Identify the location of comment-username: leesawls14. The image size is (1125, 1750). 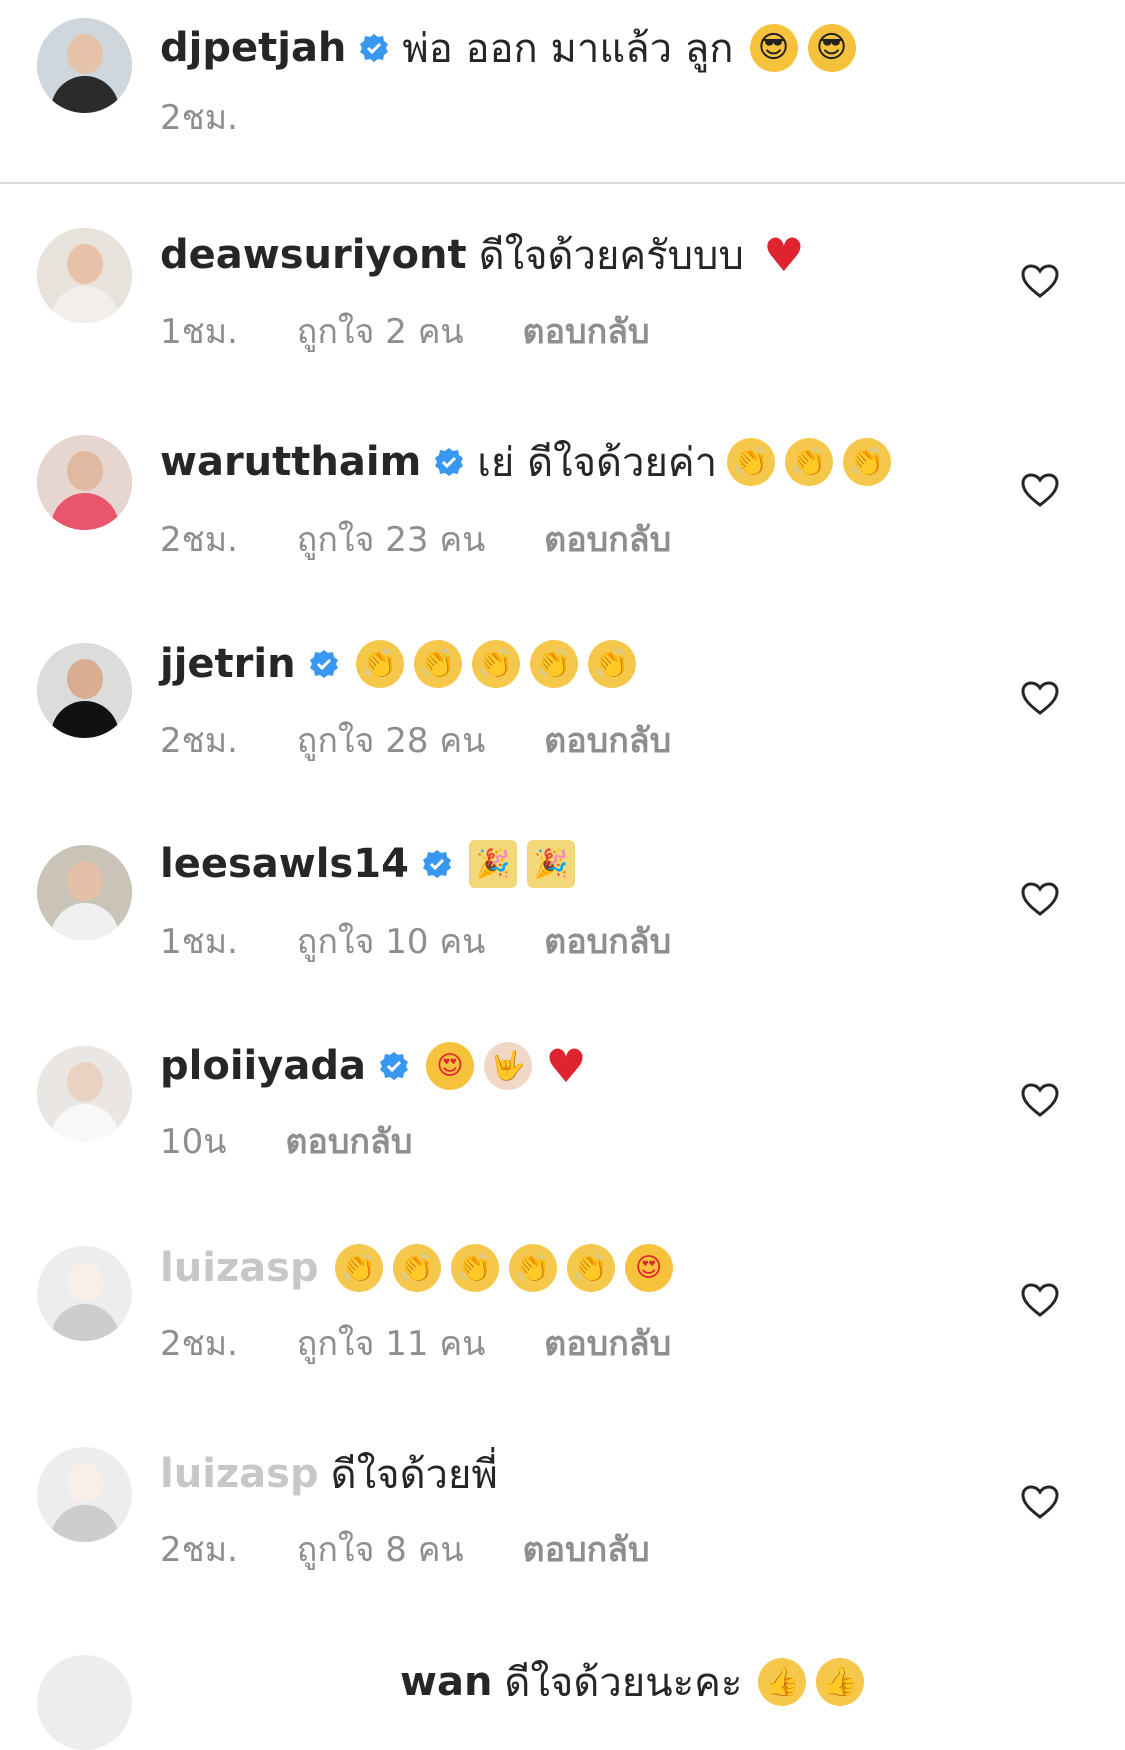
(284, 864).